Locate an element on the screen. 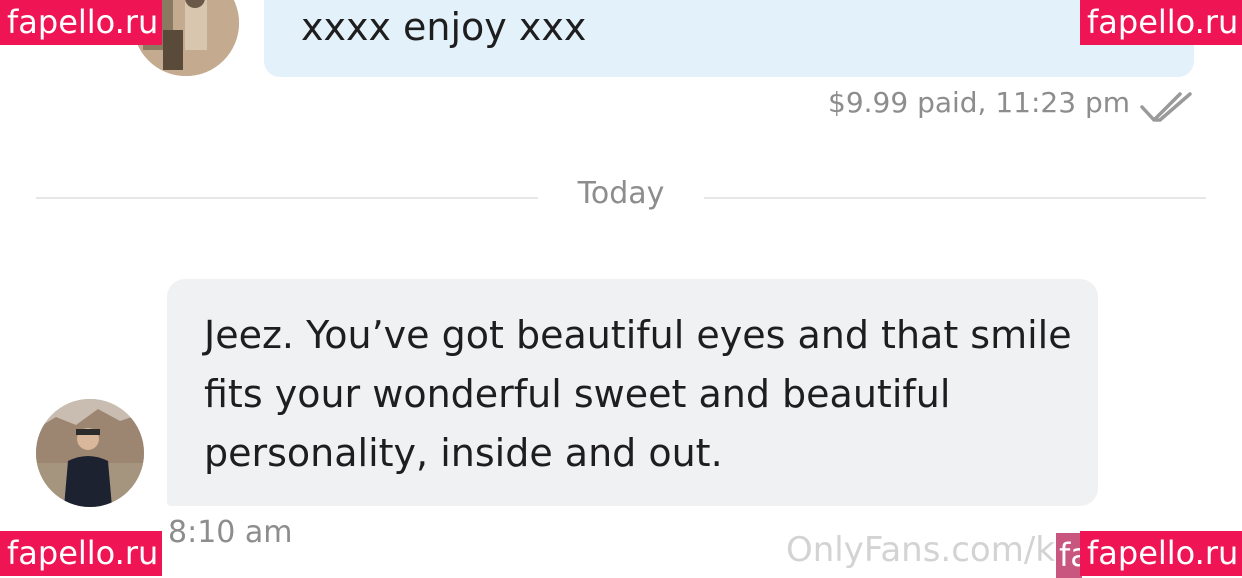 This screenshot has width=1242, height=578. divider-line-right is located at coordinates (955, 198).